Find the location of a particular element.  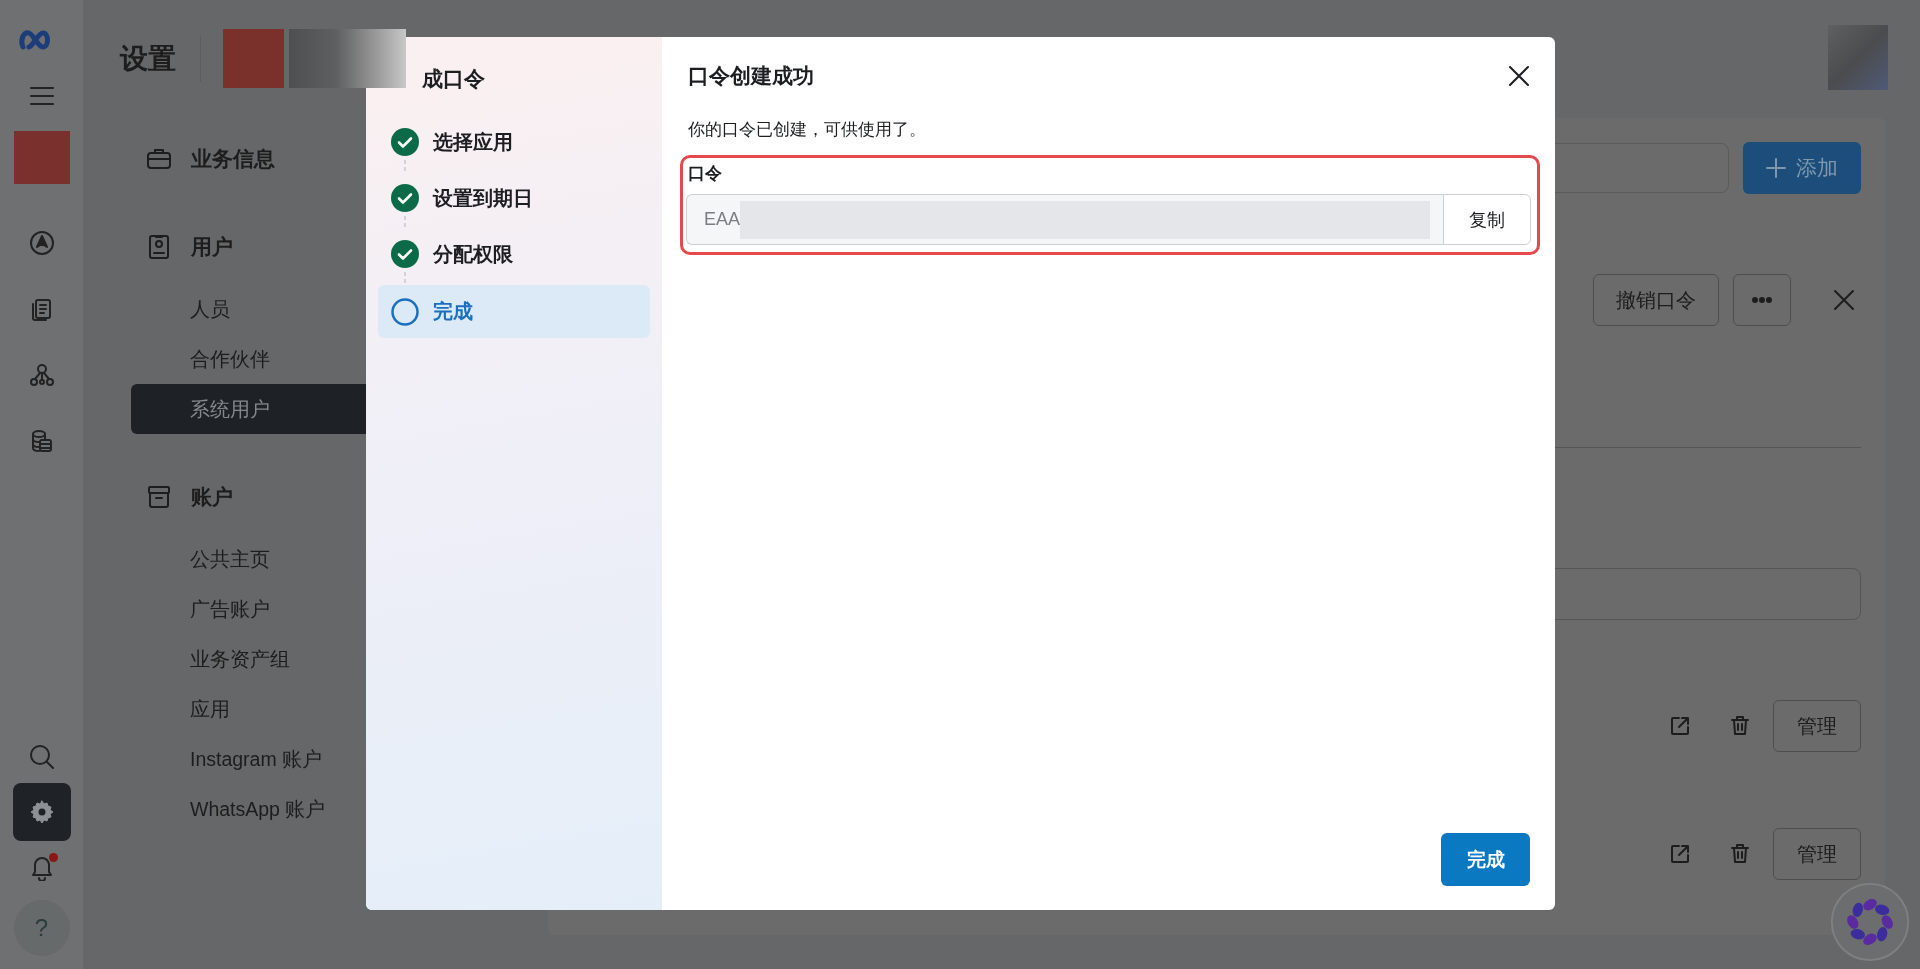

step-item: 选择应用 is located at coordinates (514, 142).